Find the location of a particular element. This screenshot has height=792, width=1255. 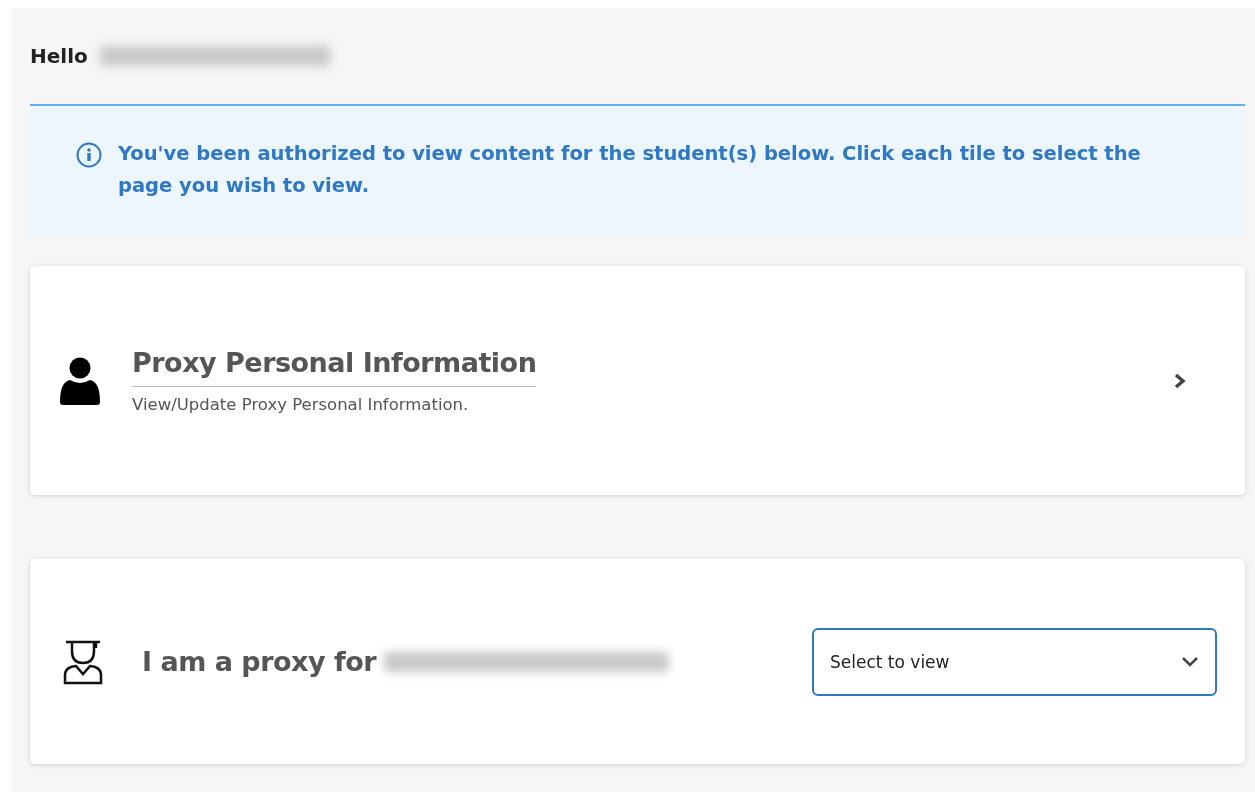

notice-text: You've been authorized to view content for the student(s) below. Click each tile to select the page you wish to view. is located at coordinates (630, 170).